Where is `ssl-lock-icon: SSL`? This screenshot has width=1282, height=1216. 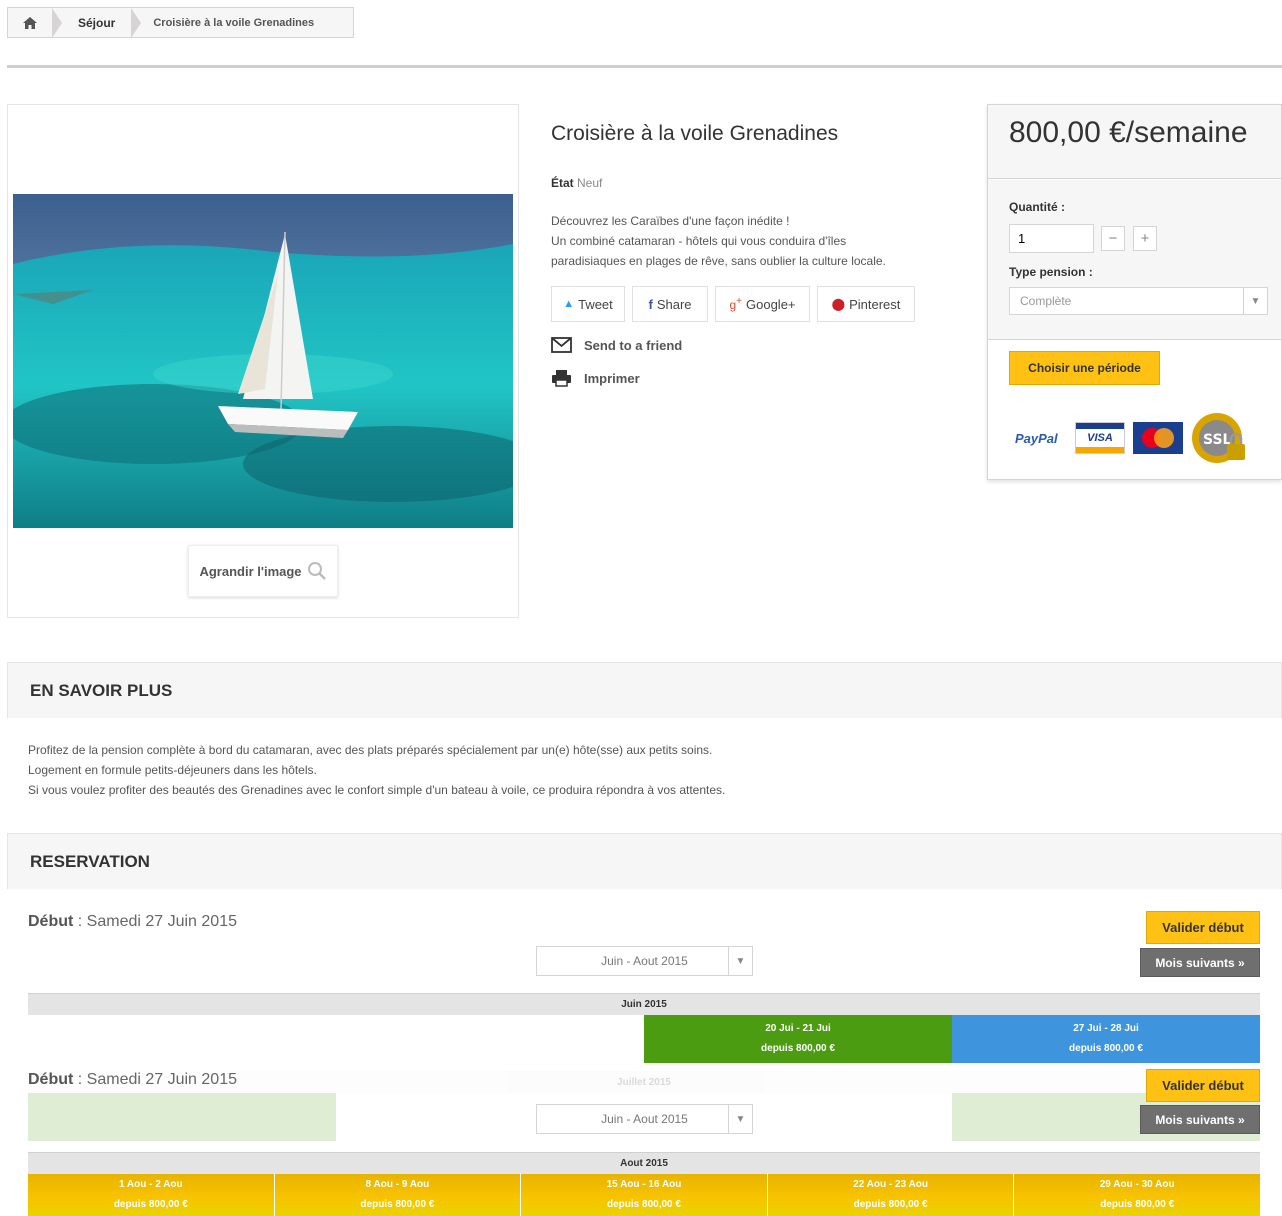 ssl-lock-icon: SSL is located at coordinates (1219, 438).